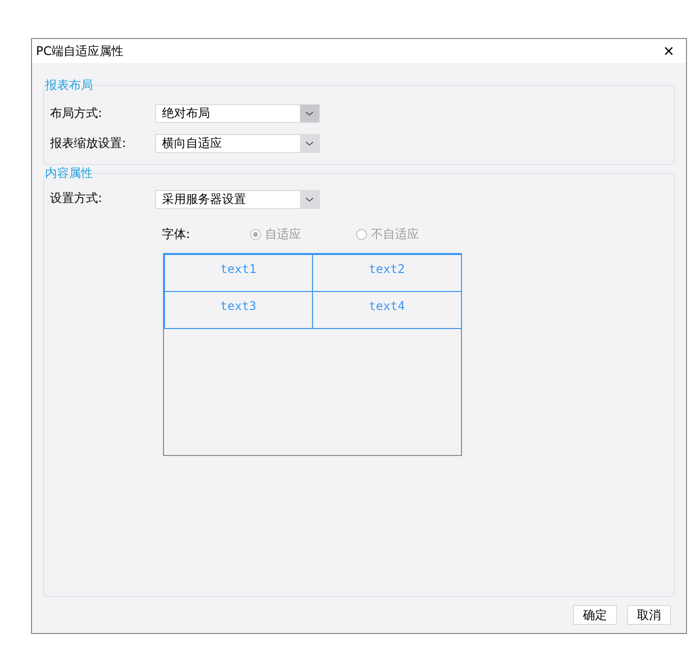  Describe the element at coordinates (237, 199) in the screenshot. I see `dropdown: 采用服务器设置` at that location.